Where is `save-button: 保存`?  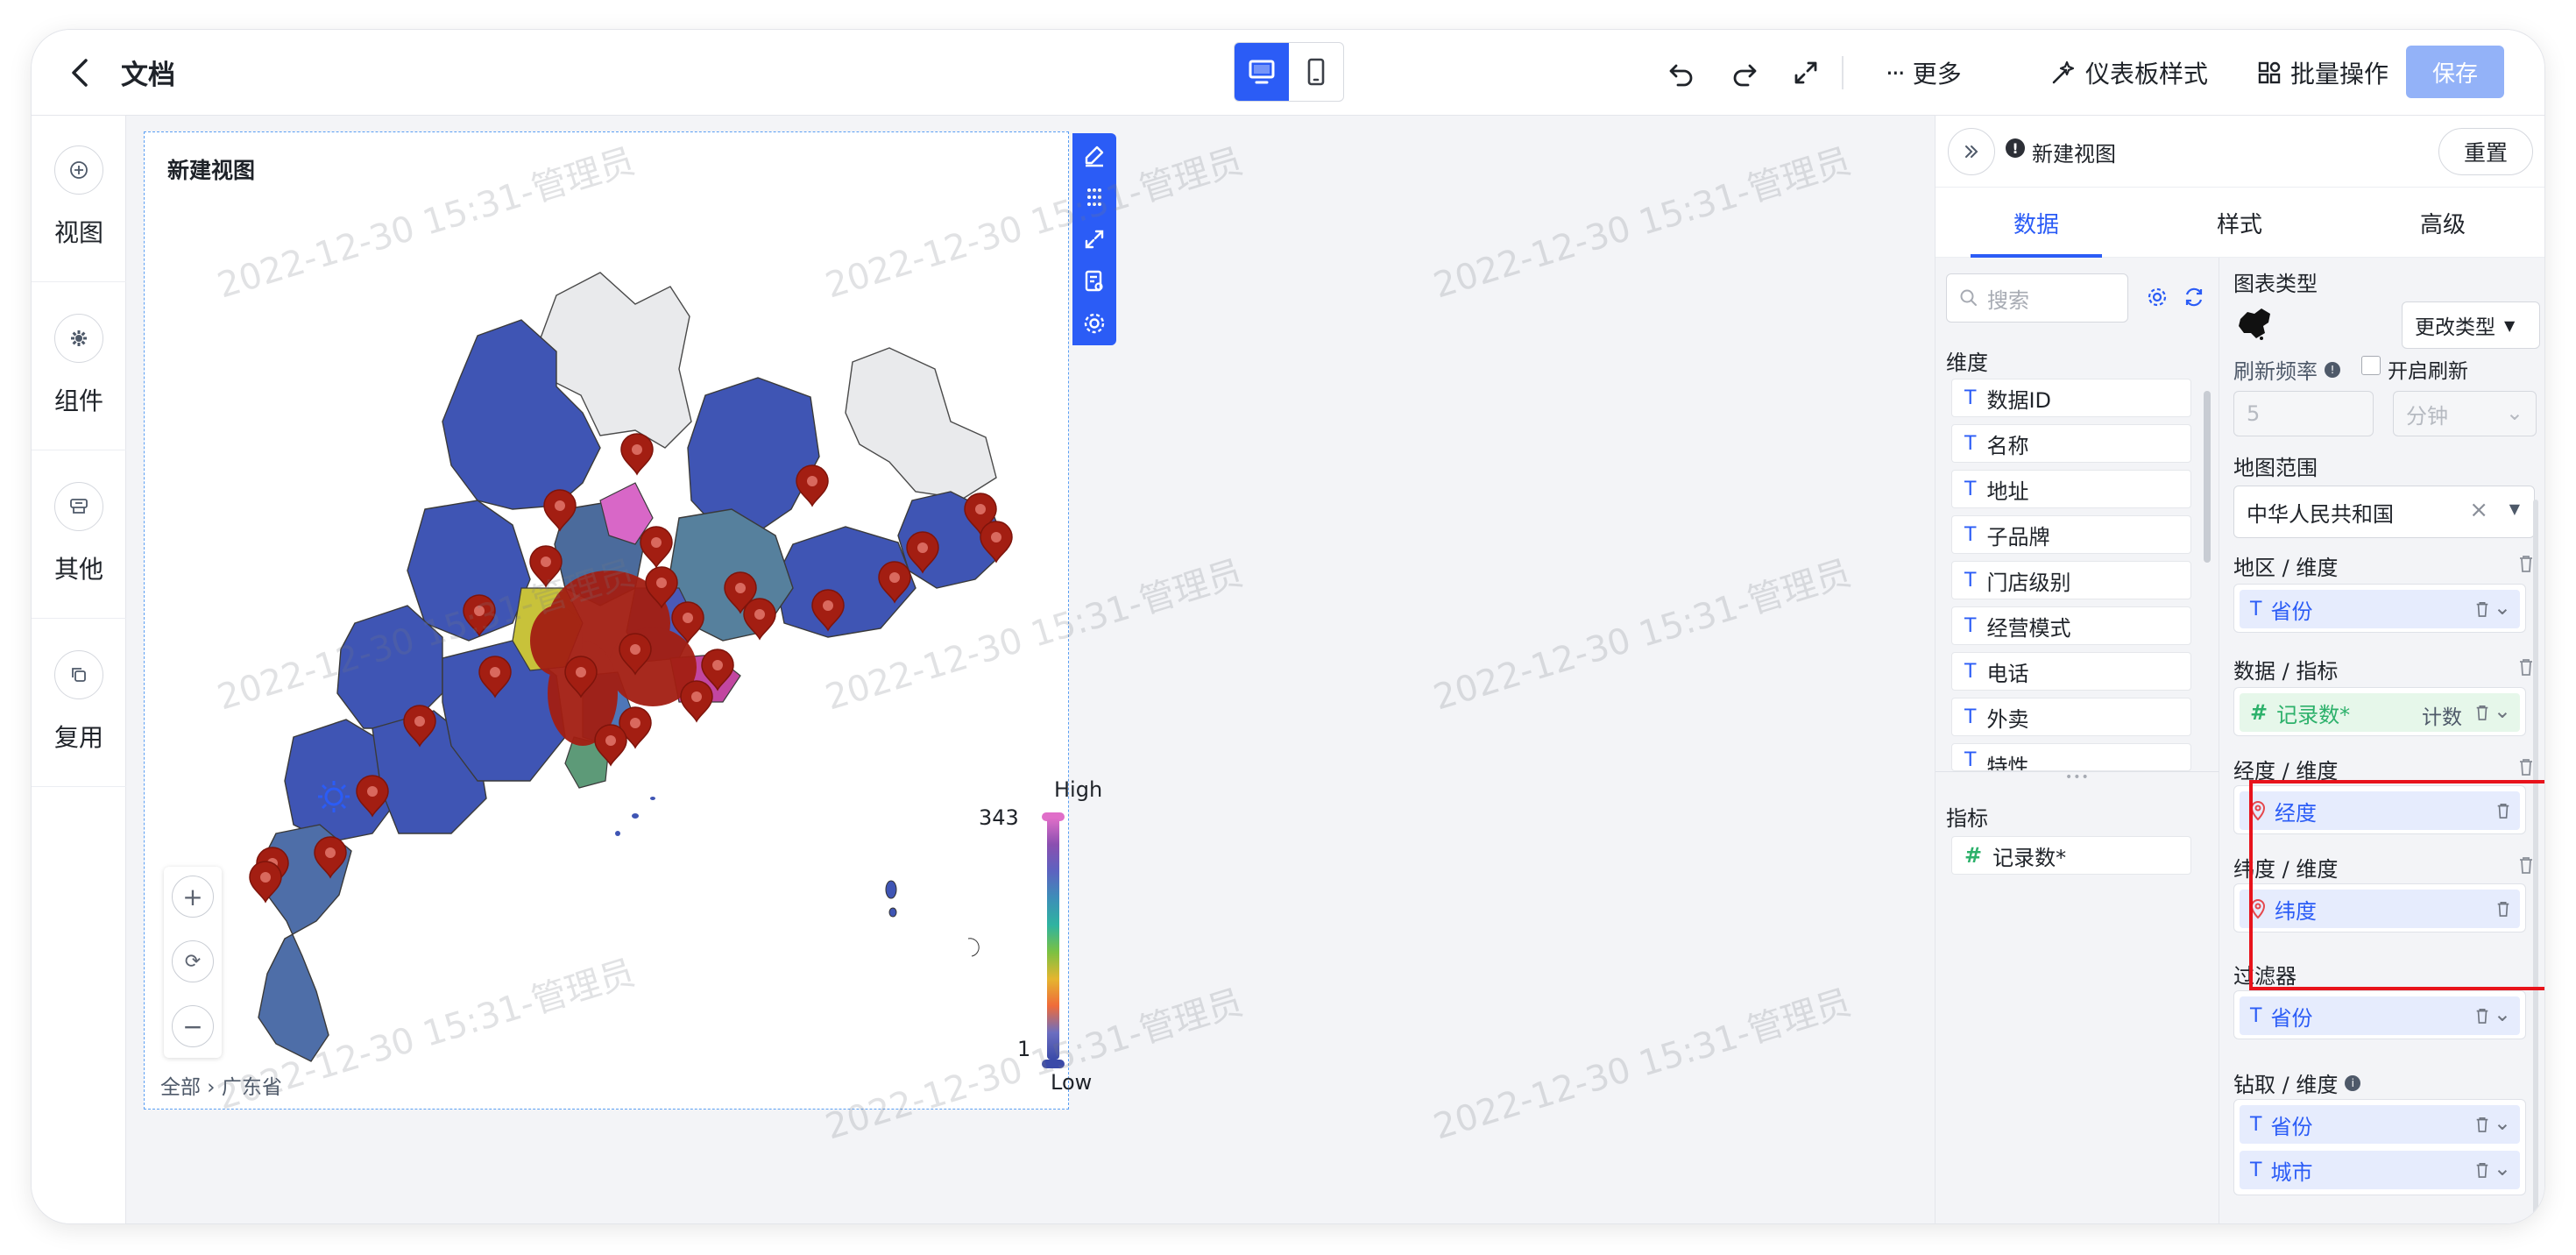 save-button: 保存 is located at coordinates (2455, 72).